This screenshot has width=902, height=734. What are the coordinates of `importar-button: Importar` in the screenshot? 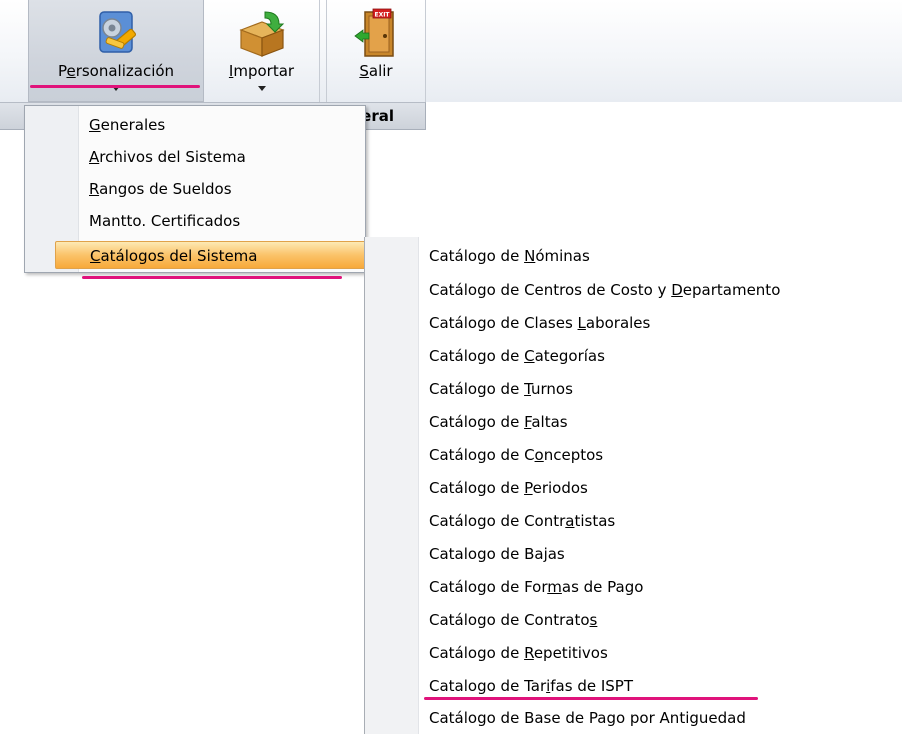 It's located at (262, 51).